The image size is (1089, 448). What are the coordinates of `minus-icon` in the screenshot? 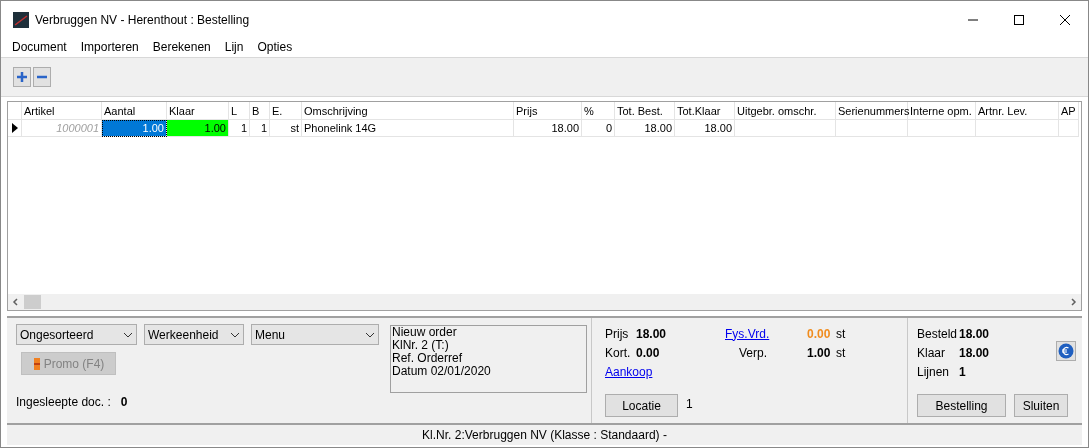 It's located at (42, 77).